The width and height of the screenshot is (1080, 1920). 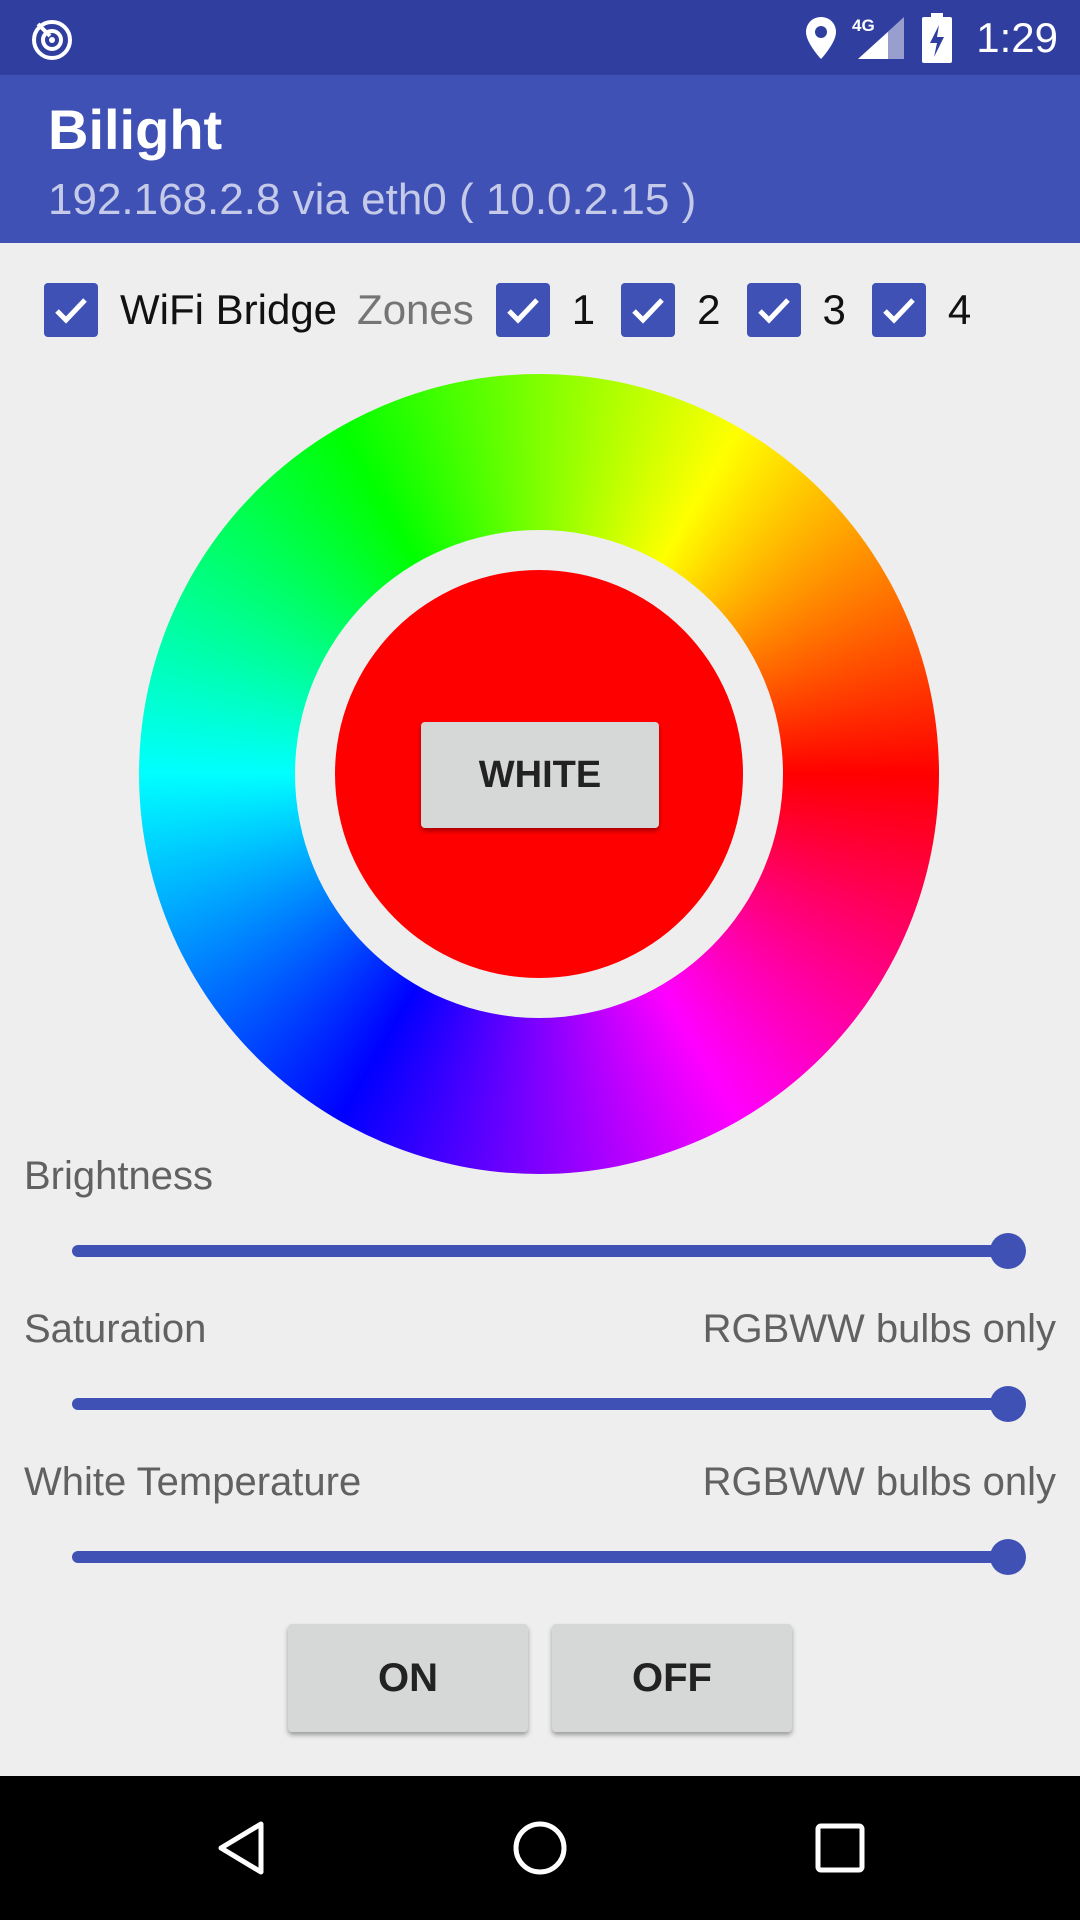 I want to click on signal-icon: 4G, so click(x=880, y=38).